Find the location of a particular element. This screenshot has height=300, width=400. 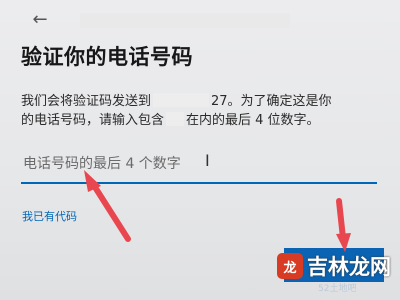

description-line-1: 我们会将验证码发送到 27。为了确定这是你 is located at coordinates (206, 101).